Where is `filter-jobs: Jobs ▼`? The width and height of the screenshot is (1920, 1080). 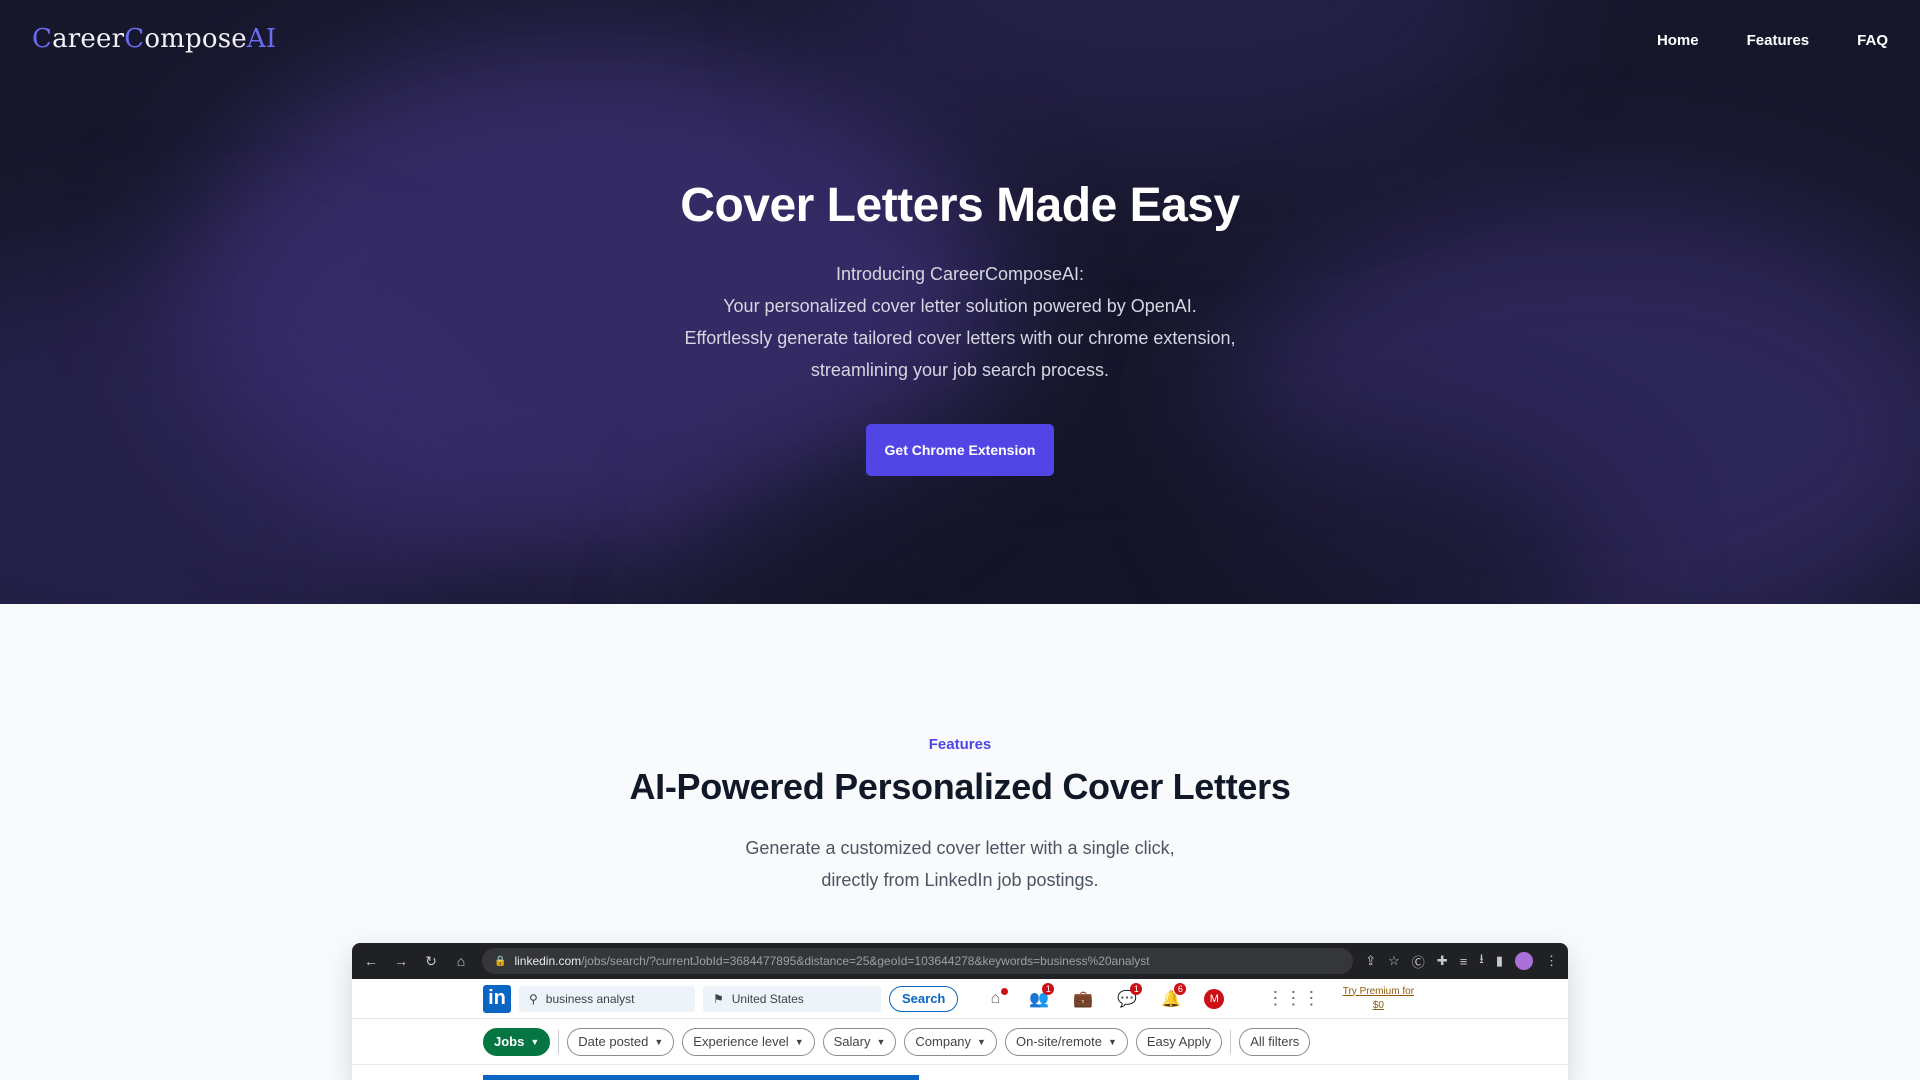 filter-jobs: Jobs ▼ is located at coordinates (517, 1041).